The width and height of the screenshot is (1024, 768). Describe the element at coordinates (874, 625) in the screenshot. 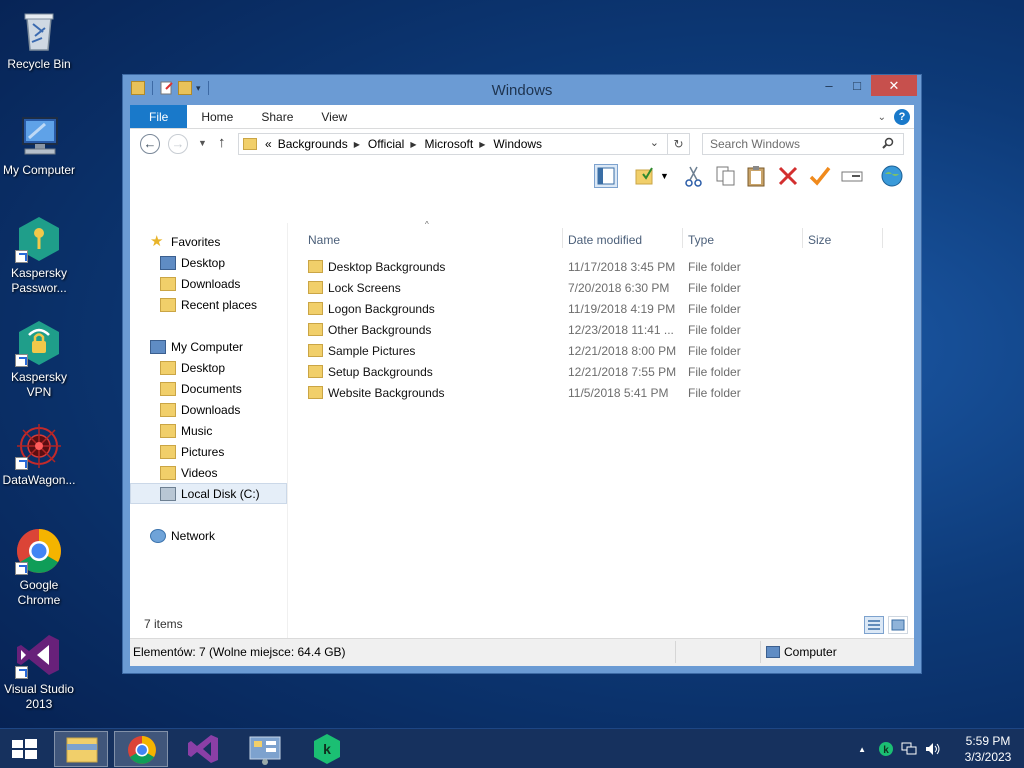

I see `details-view-button` at that location.